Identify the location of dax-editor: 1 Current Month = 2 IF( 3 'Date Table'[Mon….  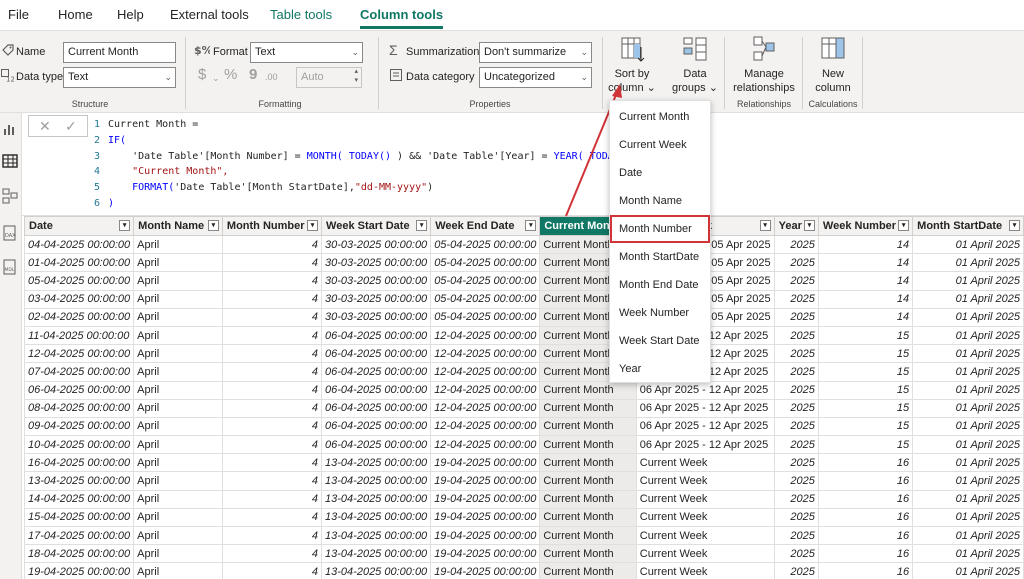
(360, 164).